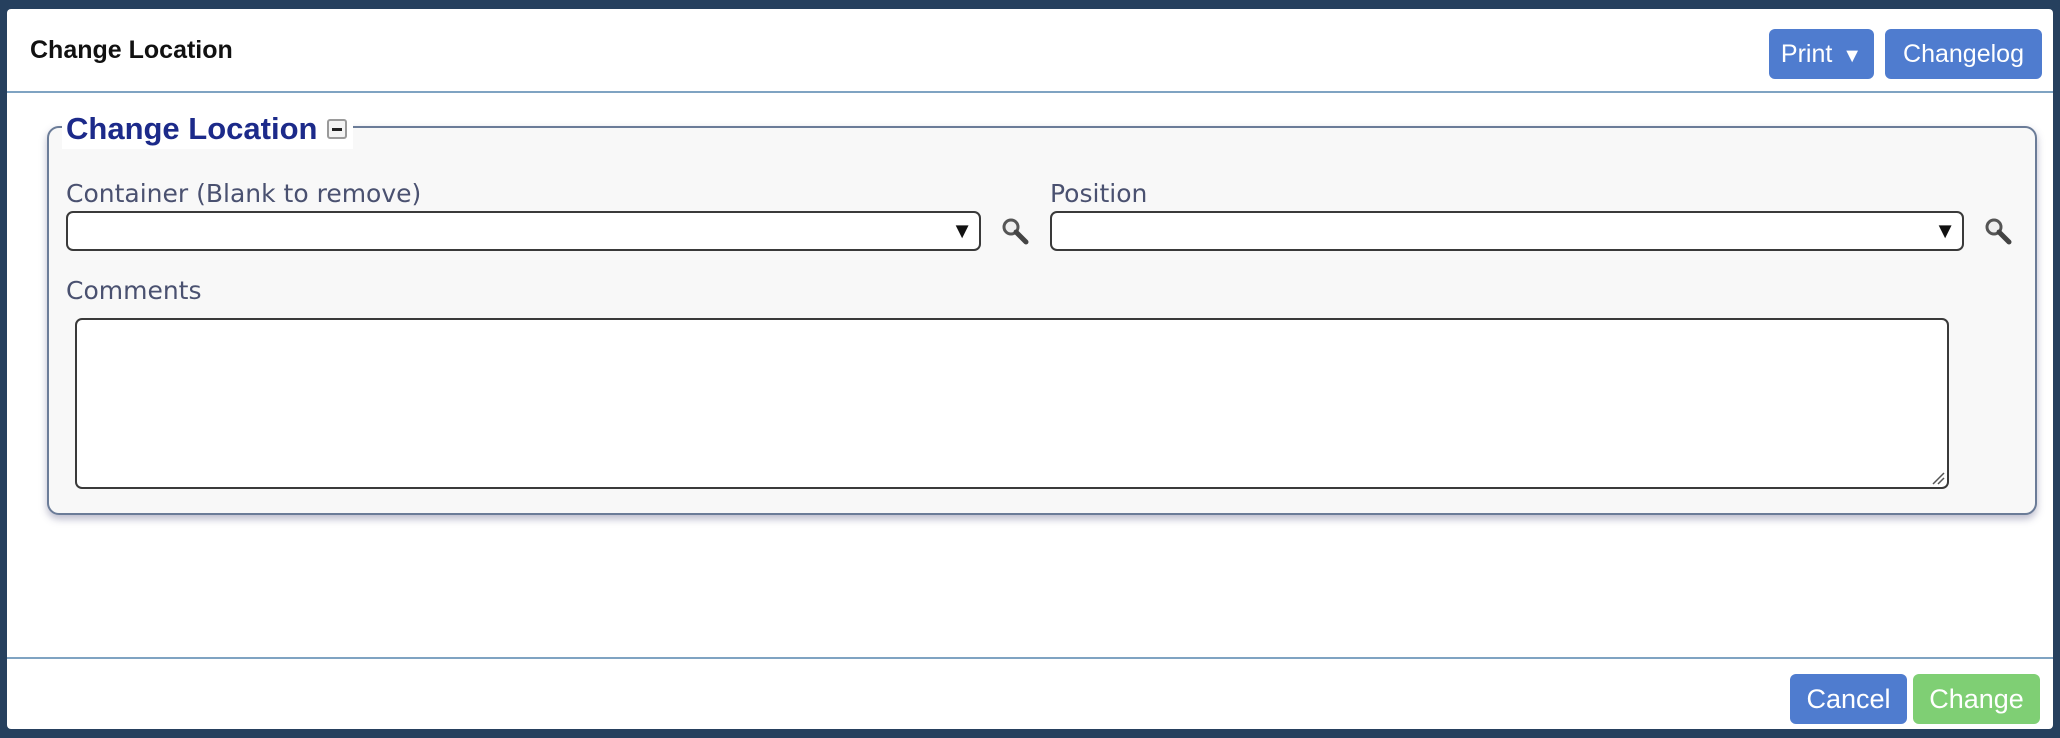  I want to click on changelog-button: Changelog, so click(1963, 54).